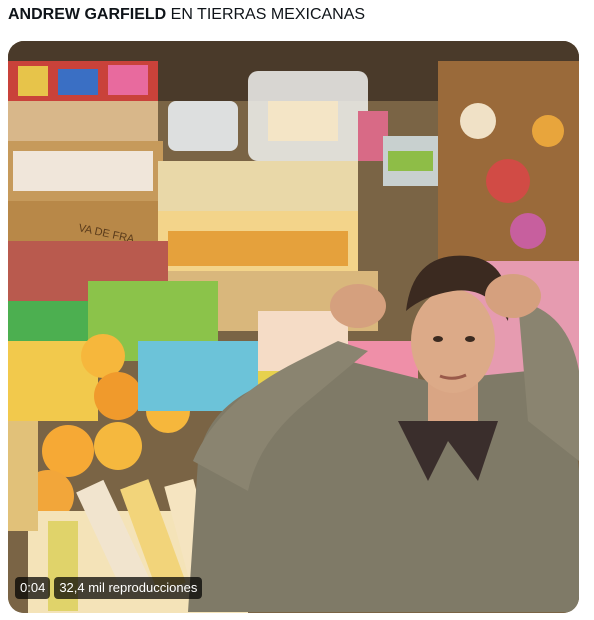 Image resolution: width=594 pixels, height=620 pixels. Describe the element at coordinates (266, 14) in the screenshot. I see `caption-text: EN TIERRAS MEXICANAS` at that location.